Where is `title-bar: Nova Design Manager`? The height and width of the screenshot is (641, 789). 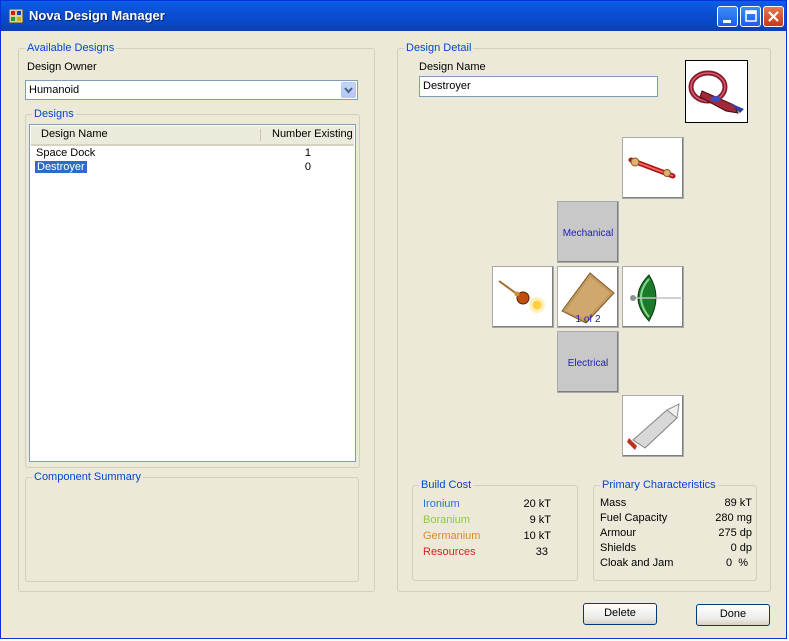
title-bar: Nova Design Manager is located at coordinates (393, 16).